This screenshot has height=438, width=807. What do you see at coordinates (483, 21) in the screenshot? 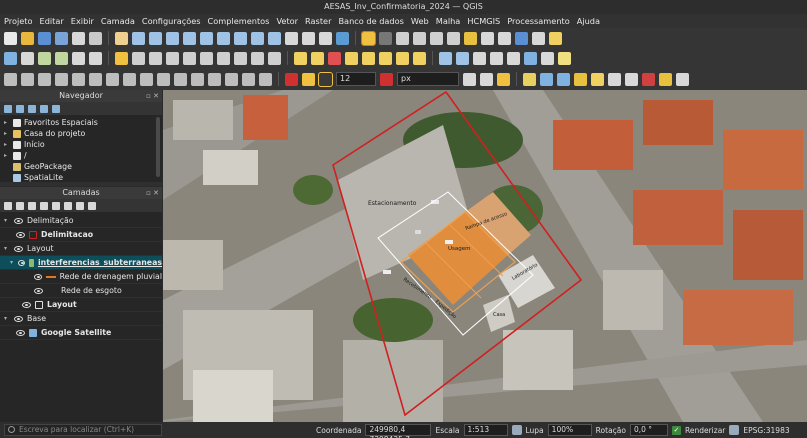
I see `menu-hcmgis: HCMGIS` at bounding box center [483, 21].